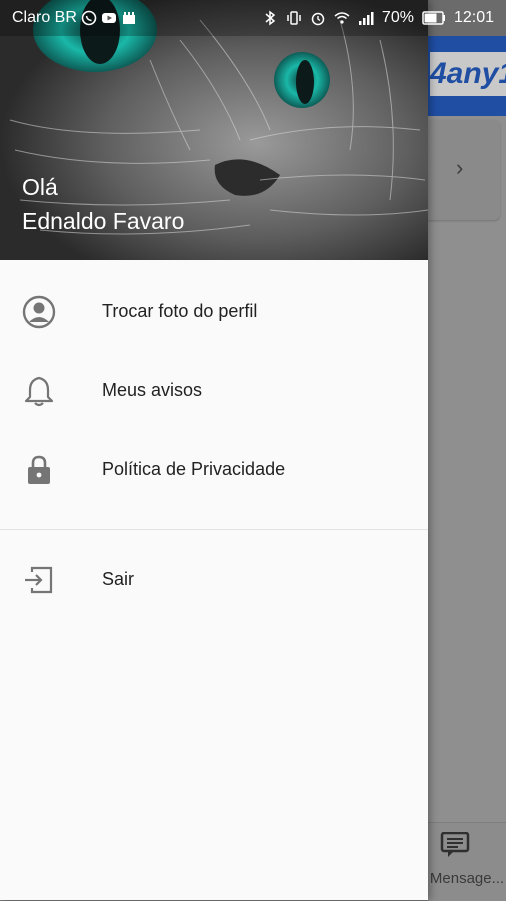  Describe the element at coordinates (214, 529) in the screenshot. I see `menu-divider` at that location.